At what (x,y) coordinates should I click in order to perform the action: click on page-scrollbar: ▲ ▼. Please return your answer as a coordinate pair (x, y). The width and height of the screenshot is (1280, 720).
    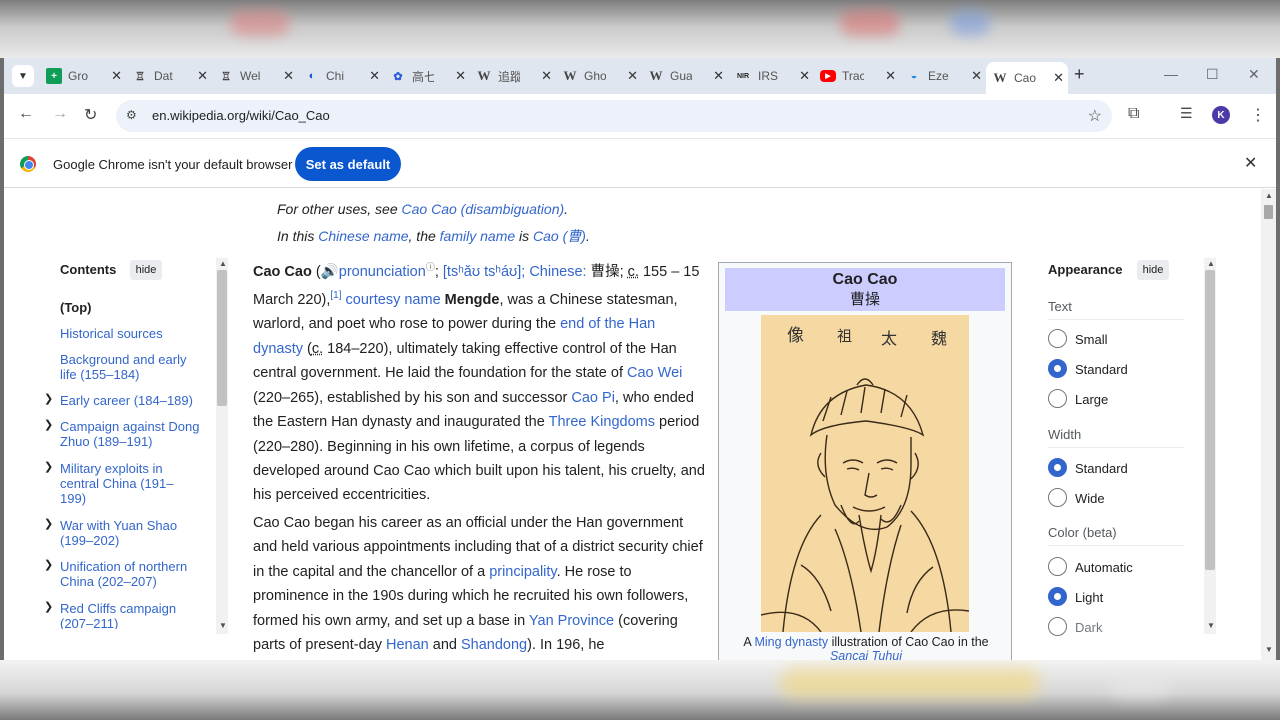
    Looking at the image, I should click on (1268, 424).